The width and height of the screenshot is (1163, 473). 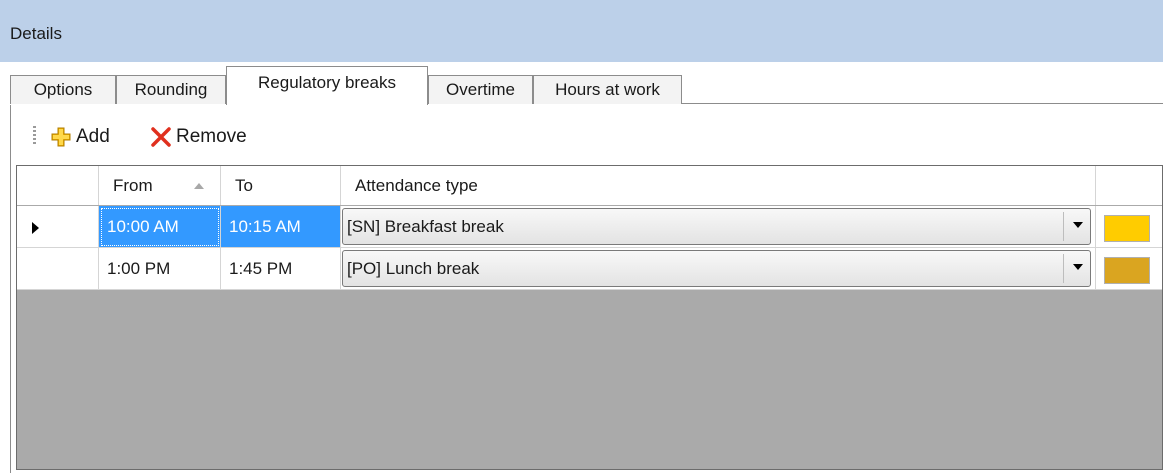 I want to click on table-row: 1:00 PM 1:45 PM [PO] Lunch break, so click(x=589, y=269).